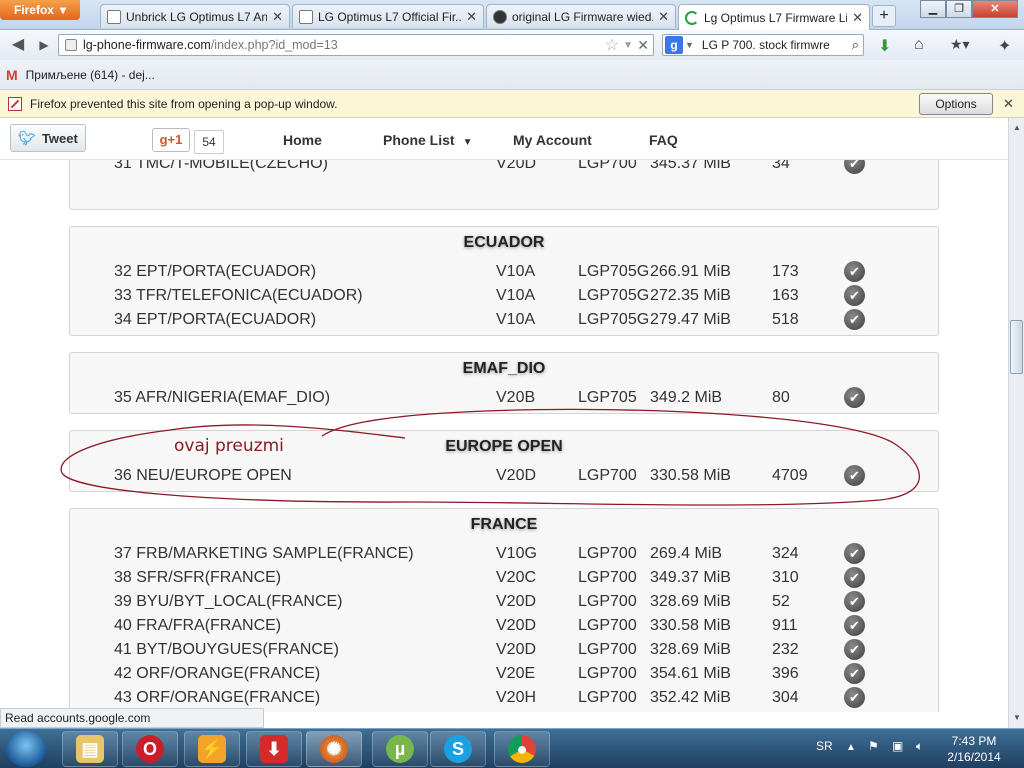  I want to click on site-identity-icon, so click(71, 45).